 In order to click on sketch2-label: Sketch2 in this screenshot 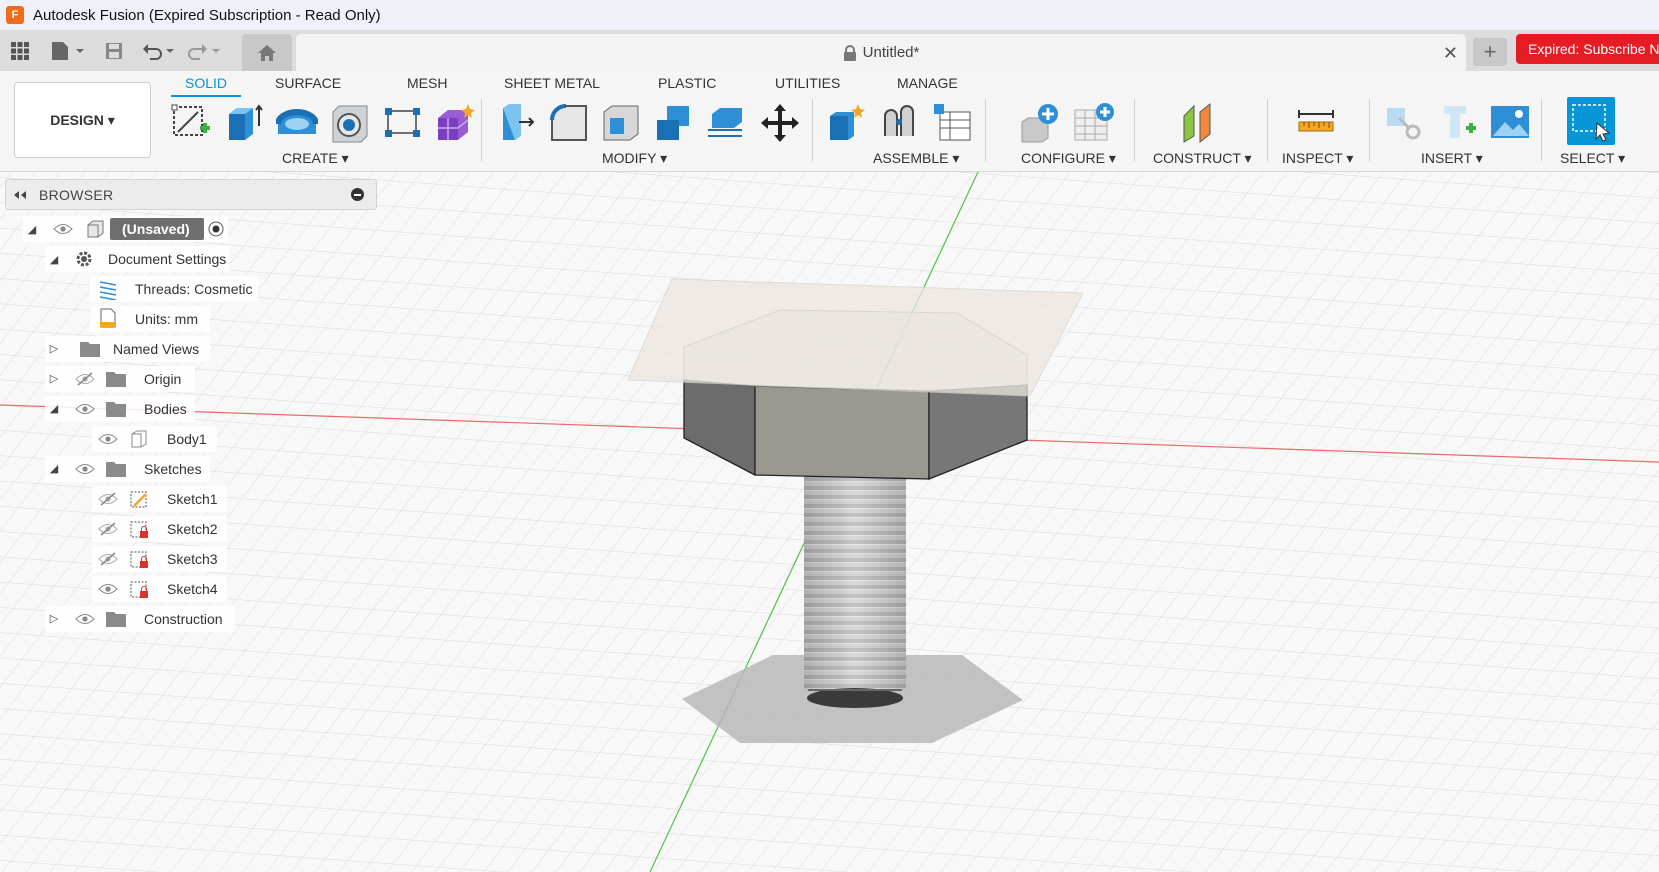, I will do `click(192, 529)`.